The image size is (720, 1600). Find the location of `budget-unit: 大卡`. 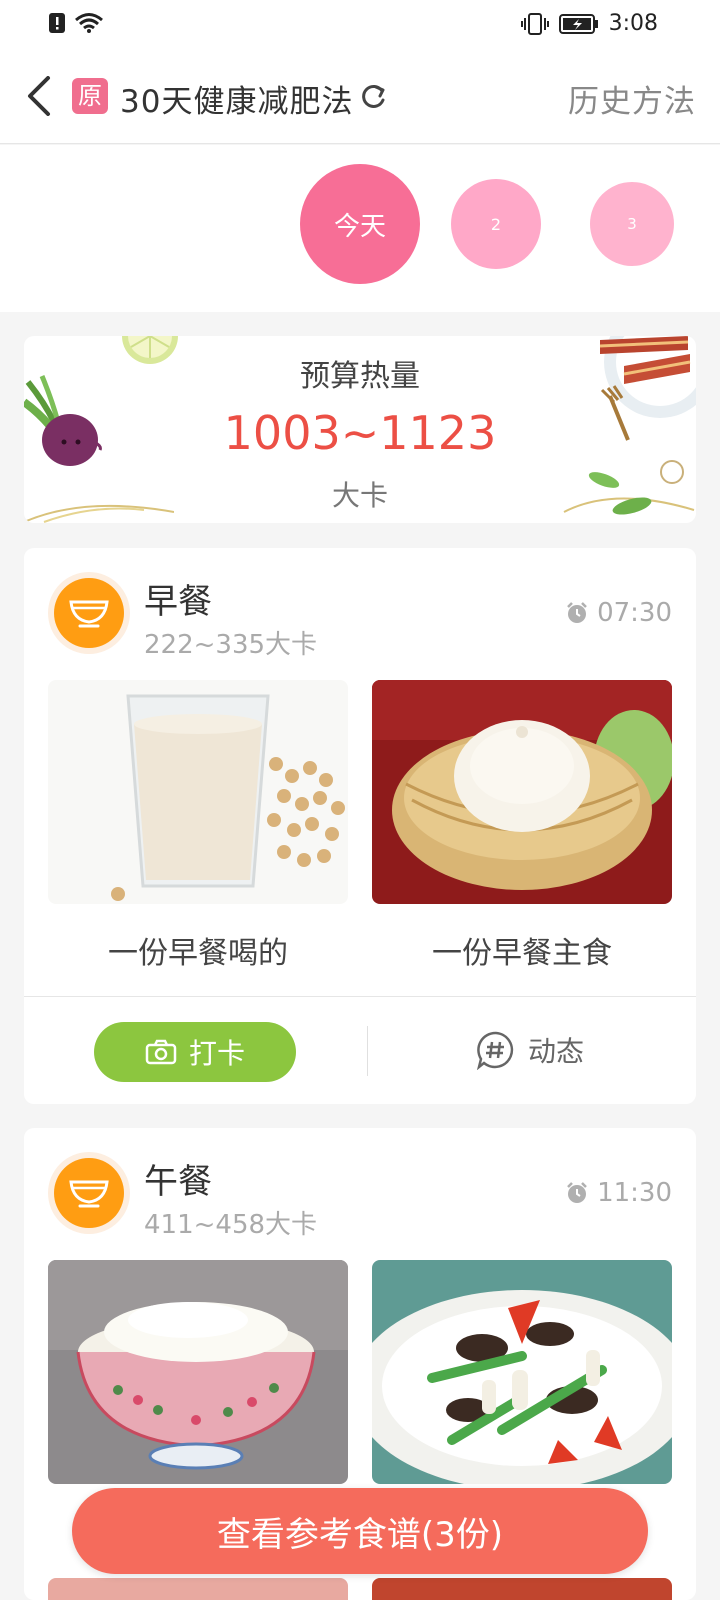

budget-unit: 大卡 is located at coordinates (359, 495).